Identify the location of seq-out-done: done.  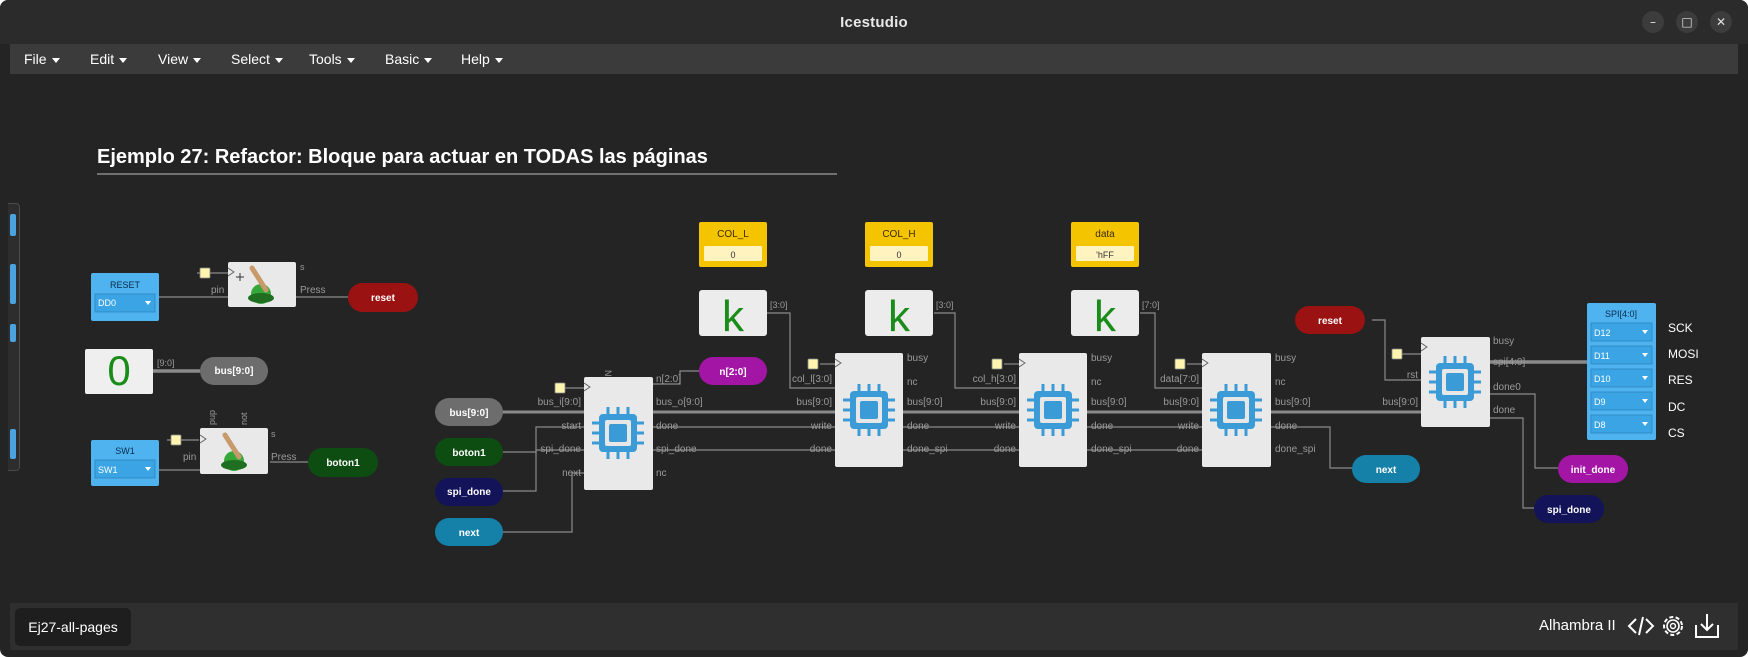
(667, 426).